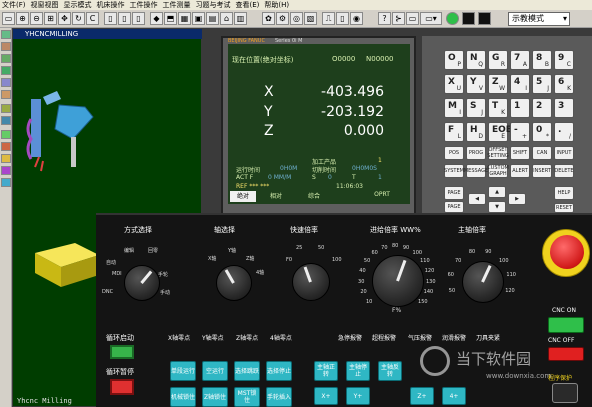 The width and height of the screenshot is (592, 407). What do you see at coordinates (45, 5) in the screenshot?
I see `menu-view: 视窗视图` at bounding box center [45, 5].